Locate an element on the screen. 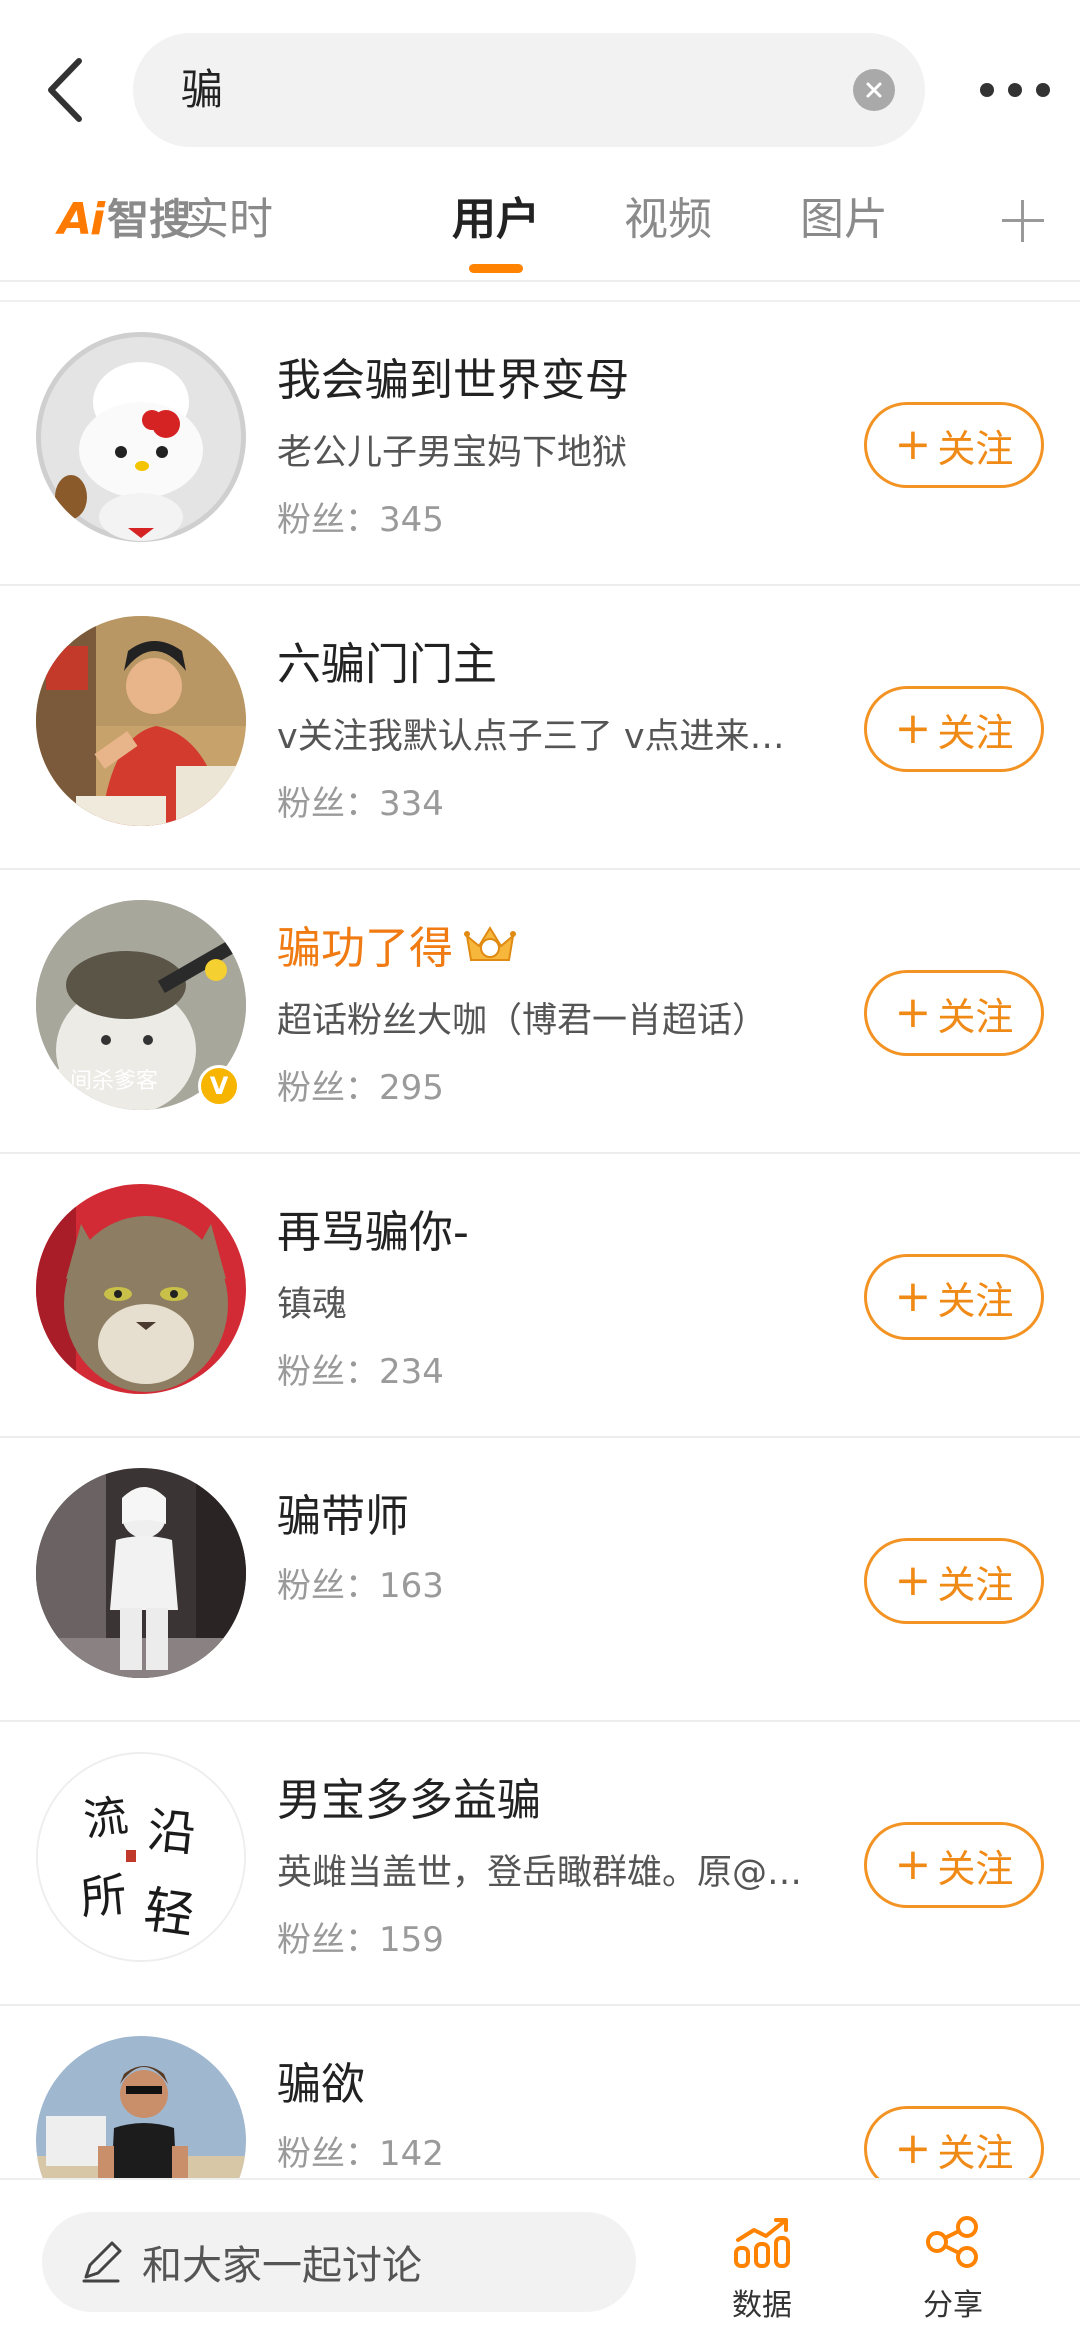  fans-count: 粉丝：234 is located at coordinates (360, 1368).